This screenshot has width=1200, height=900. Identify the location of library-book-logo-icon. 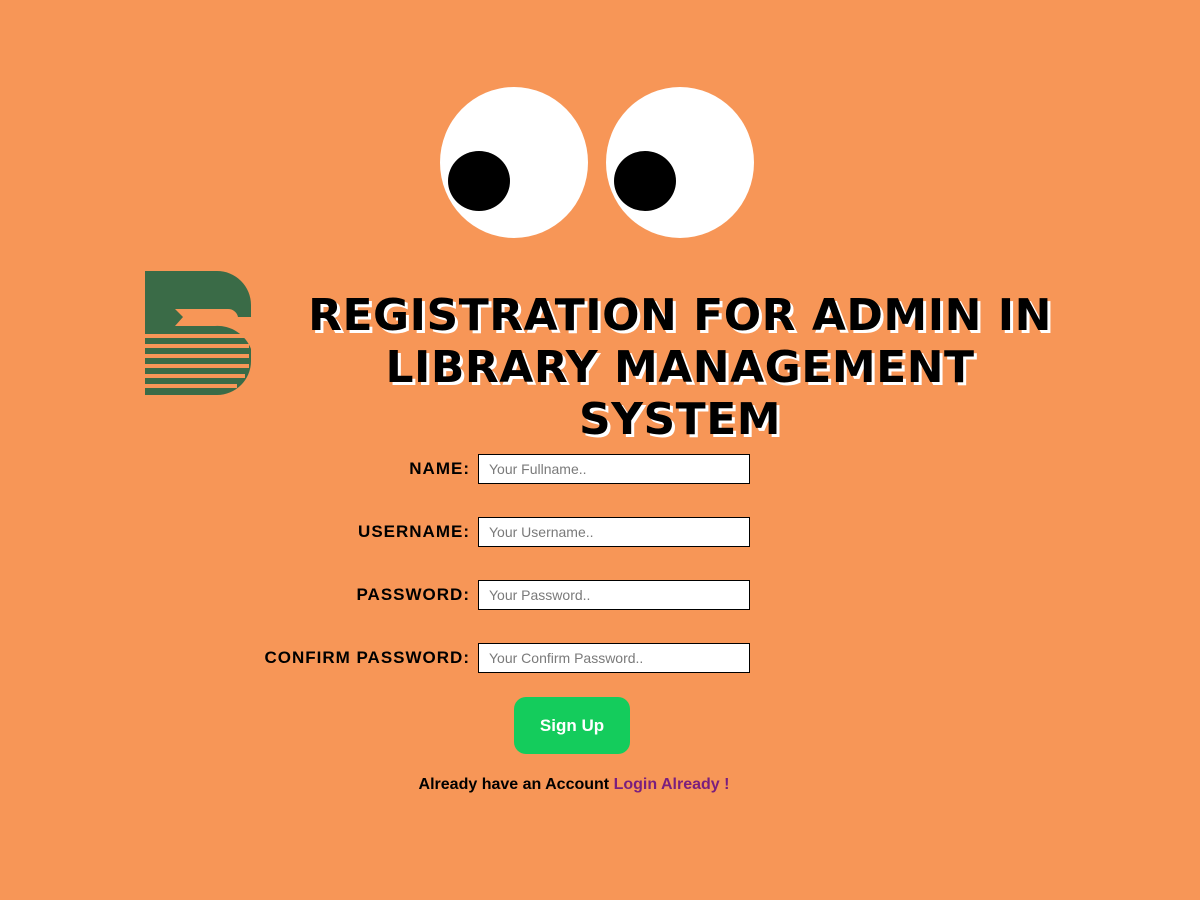
(198, 333).